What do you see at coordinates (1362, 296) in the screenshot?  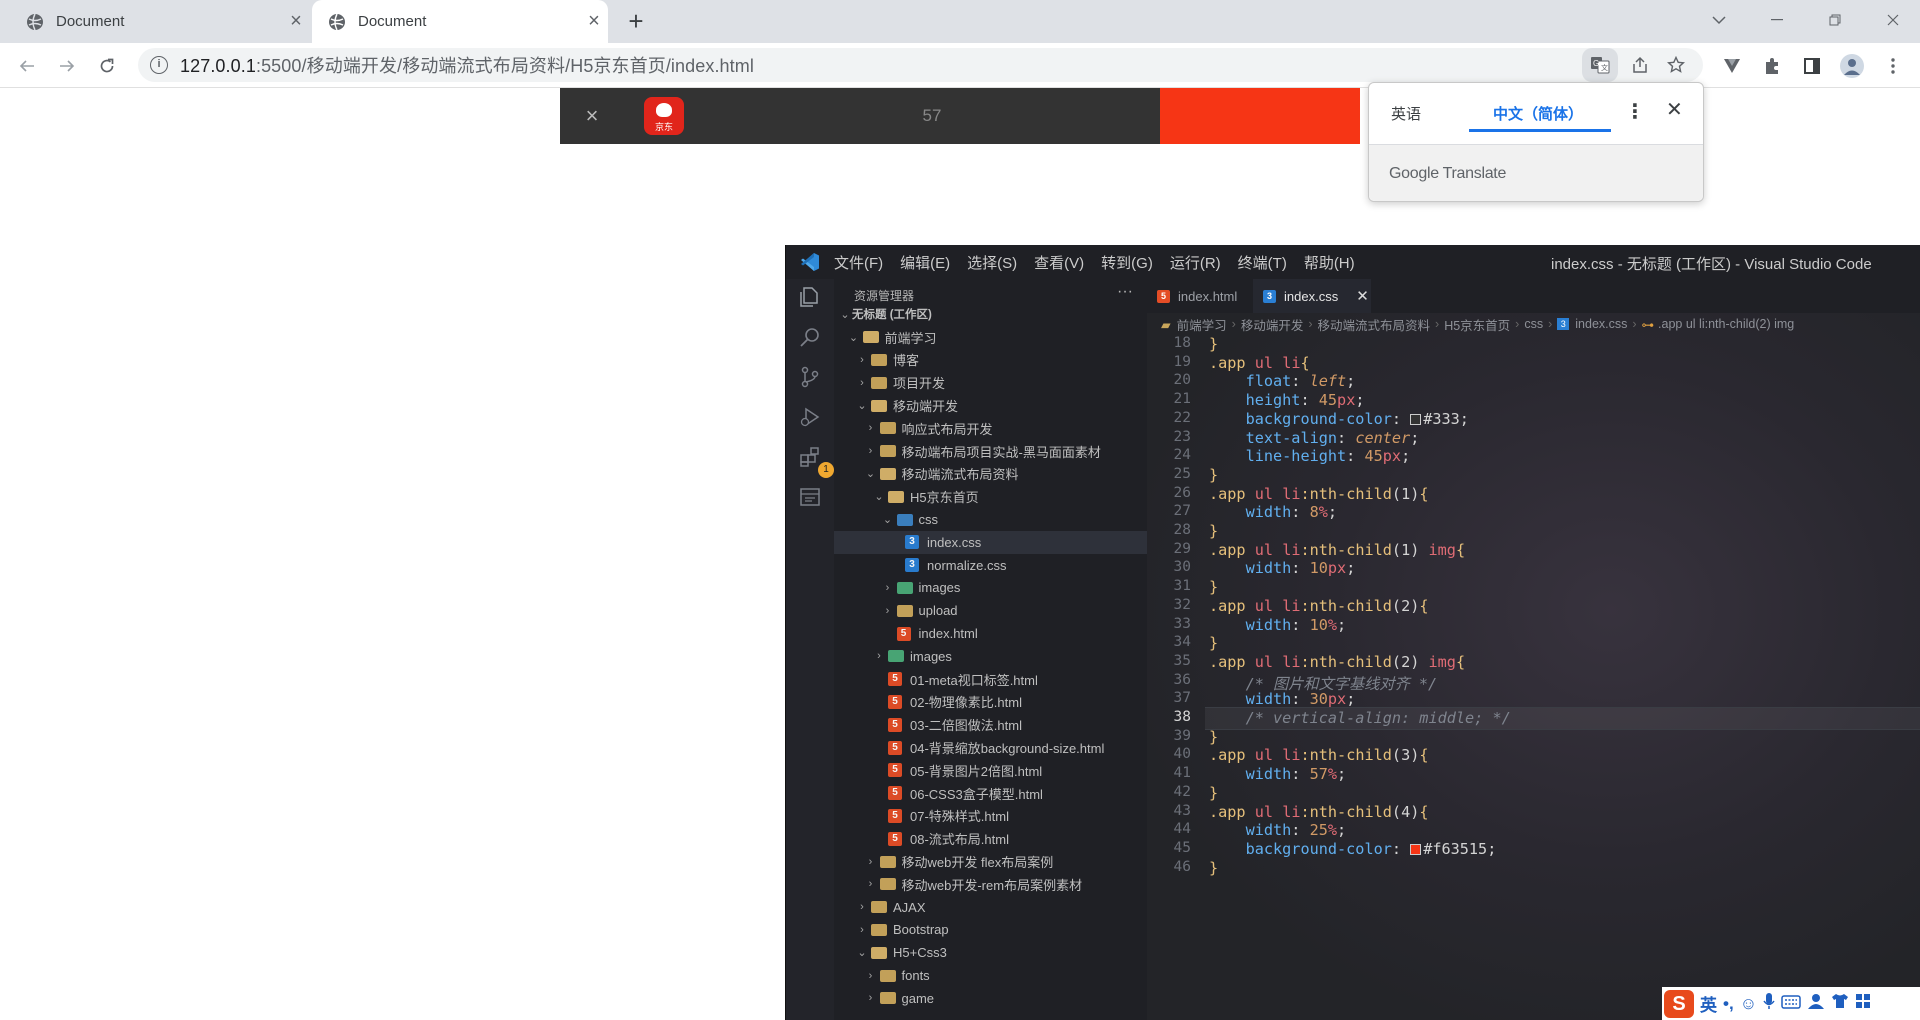 I see `close-tab-icon: ✕` at bounding box center [1362, 296].